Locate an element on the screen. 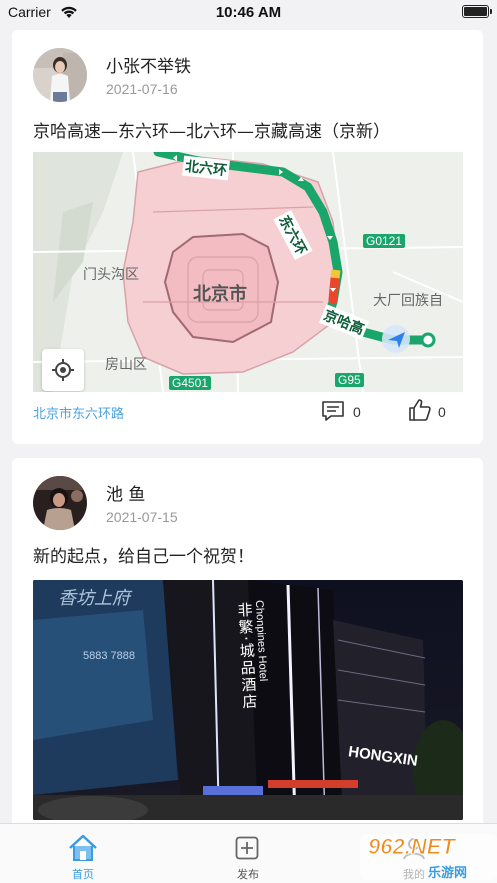 The image size is (497, 883). battery-icon is located at coordinates (477, 11).